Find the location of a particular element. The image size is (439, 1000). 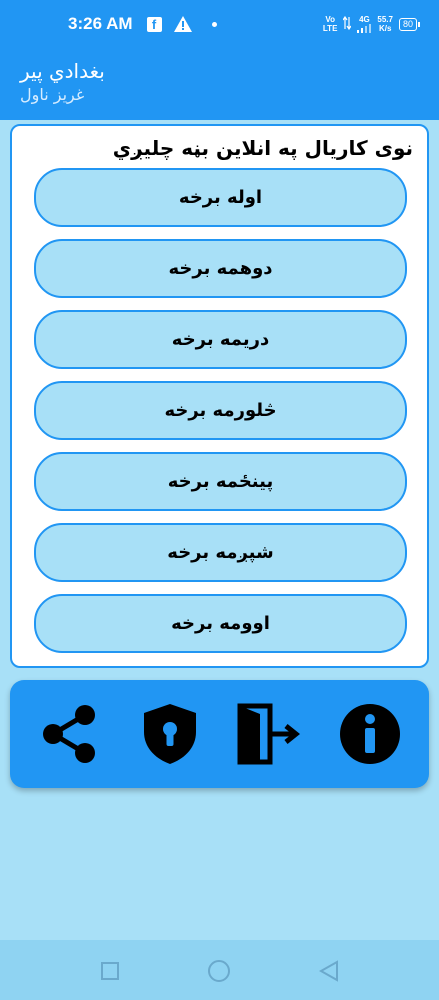

net-speed-value: 55.7 is located at coordinates (385, 19).